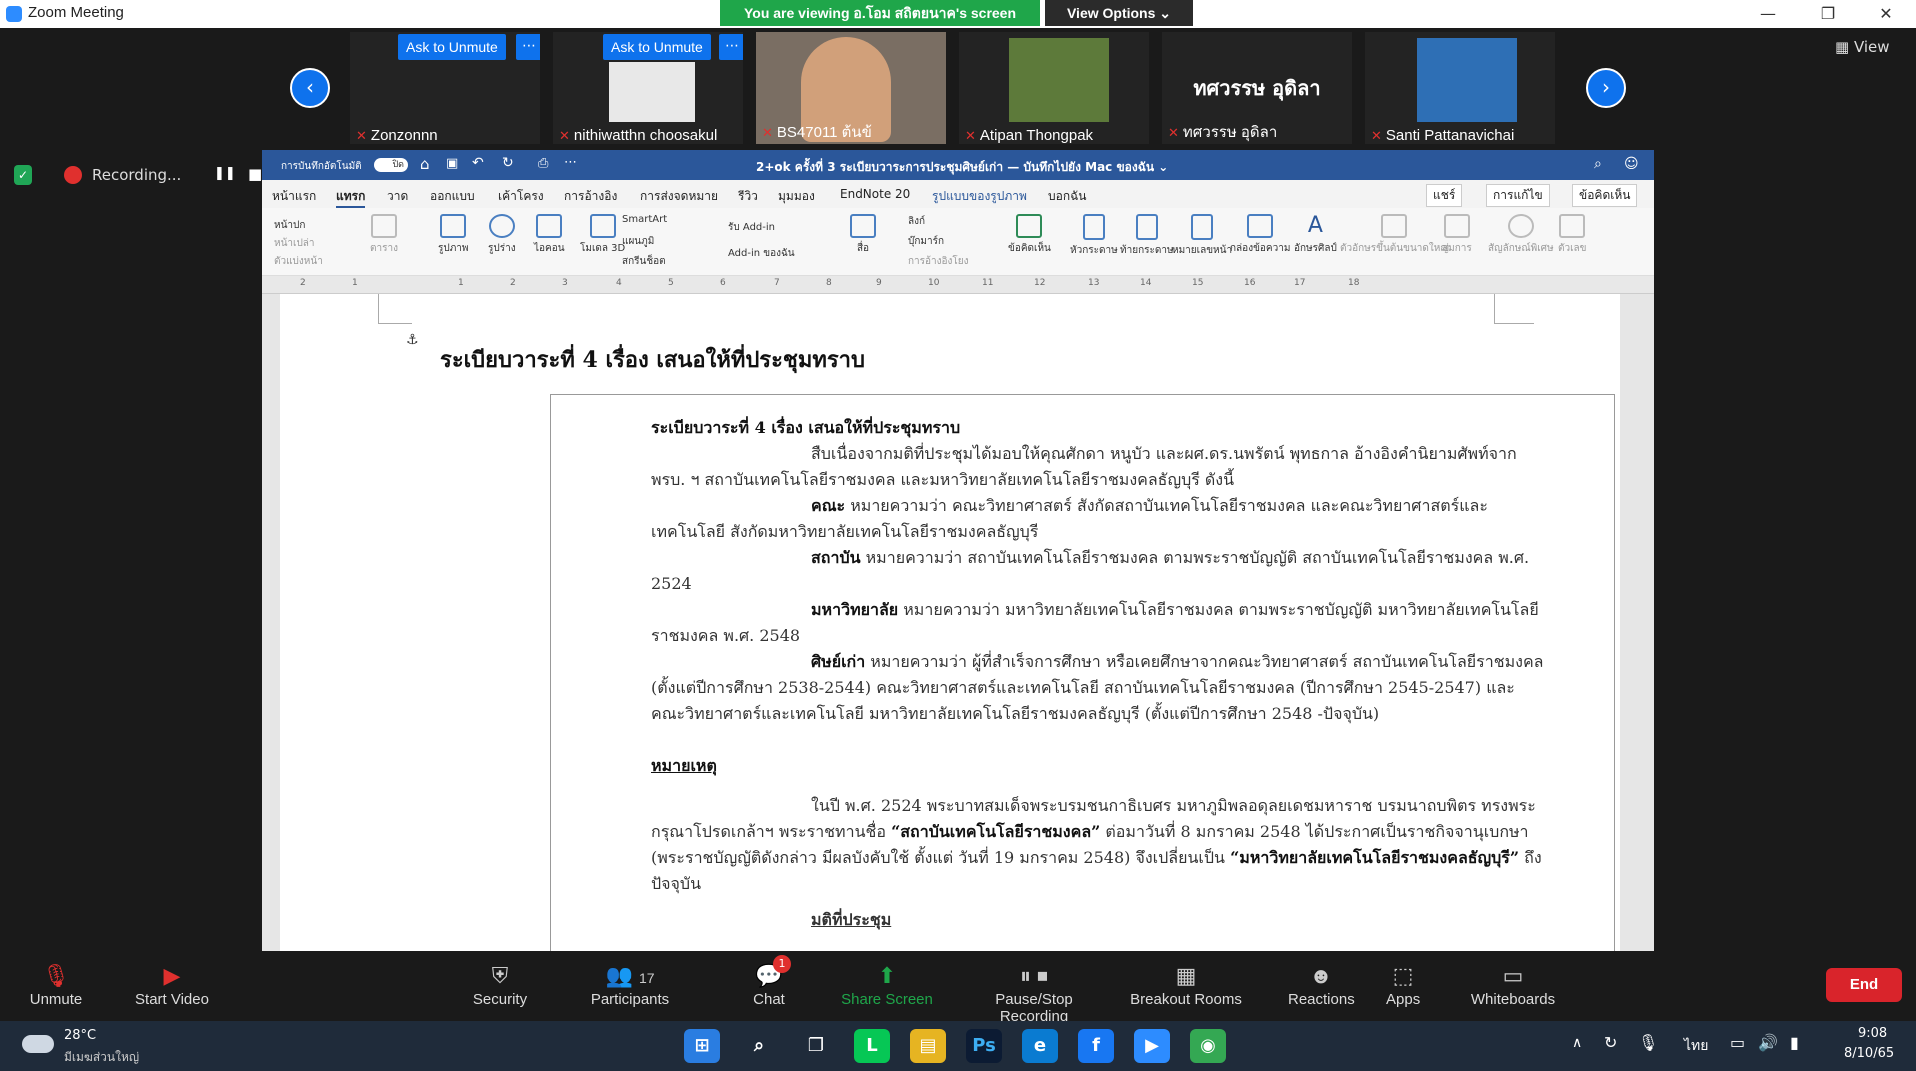 This screenshot has width=1916, height=1071. Describe the element at coordinates (502, 235) in the screenshot. I see `ribbon-shapes: รูปร่าง` at that location.